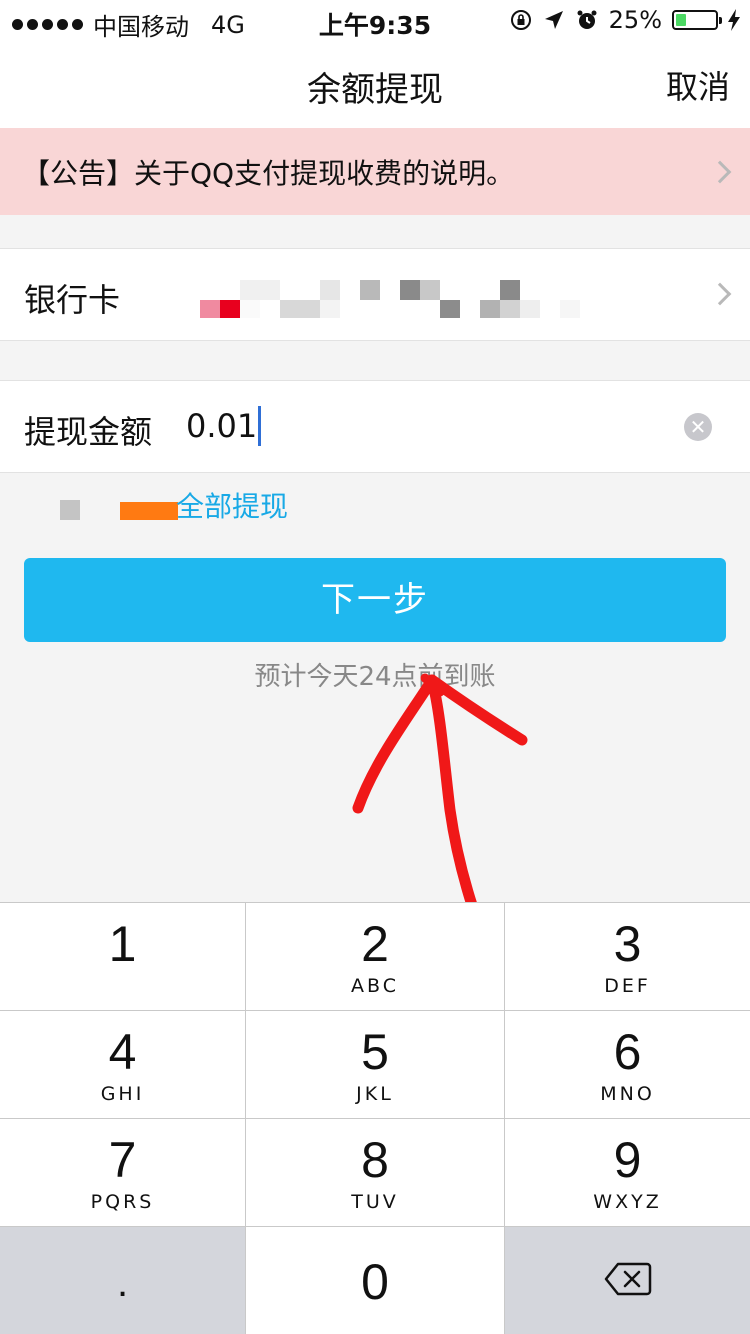  I want to click on amount-row: 提现金额 0.01 ✕, so click(375, 426).